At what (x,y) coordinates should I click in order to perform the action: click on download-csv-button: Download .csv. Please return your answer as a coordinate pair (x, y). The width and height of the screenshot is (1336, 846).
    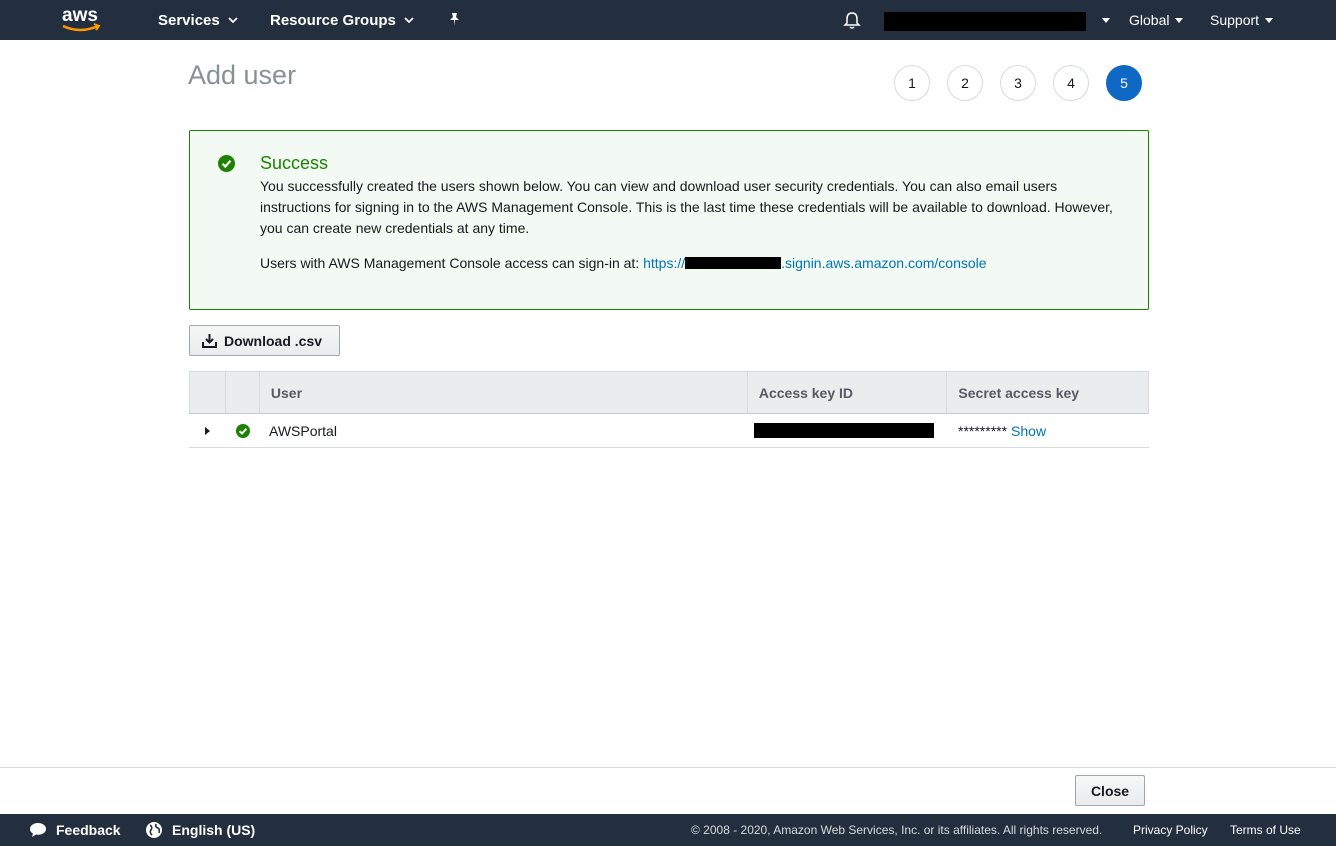
    Looking at the image, I should click on (264, 340).